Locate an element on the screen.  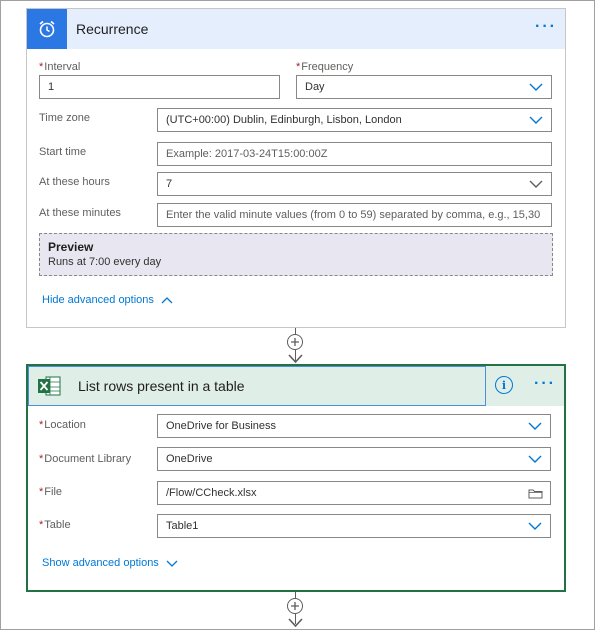
interval-label: *Interval is located at coordinates (59, 67).